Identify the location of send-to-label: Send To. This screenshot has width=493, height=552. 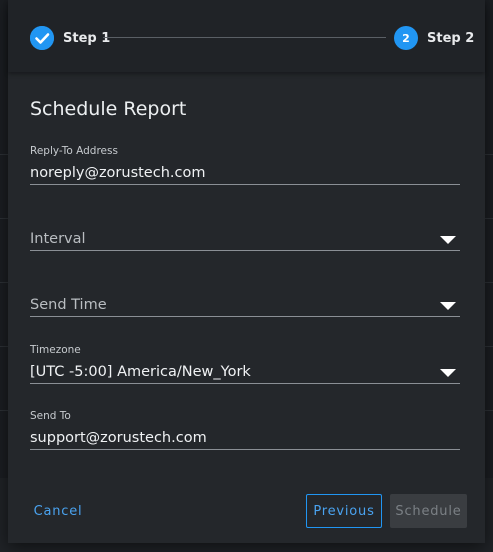
(50, 416).